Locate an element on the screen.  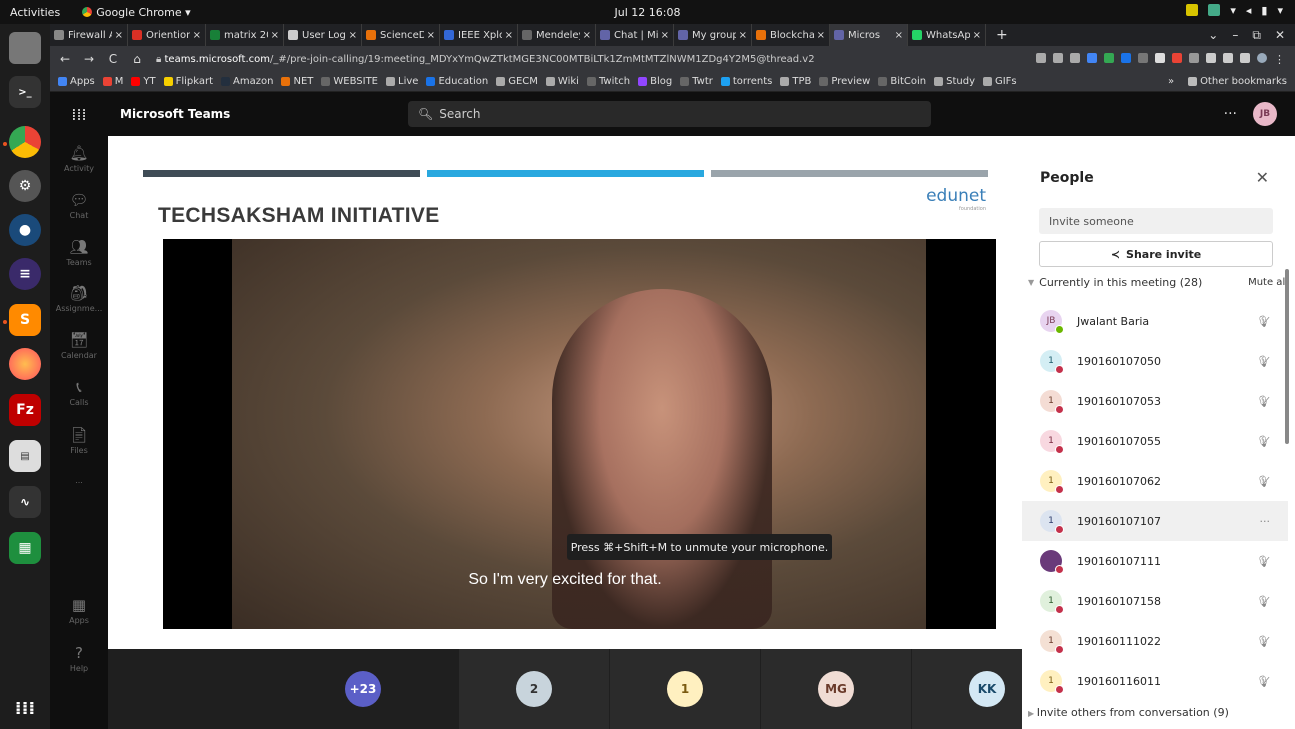
bookmark-item: WEBSITE is located at coordinates (349, 81).